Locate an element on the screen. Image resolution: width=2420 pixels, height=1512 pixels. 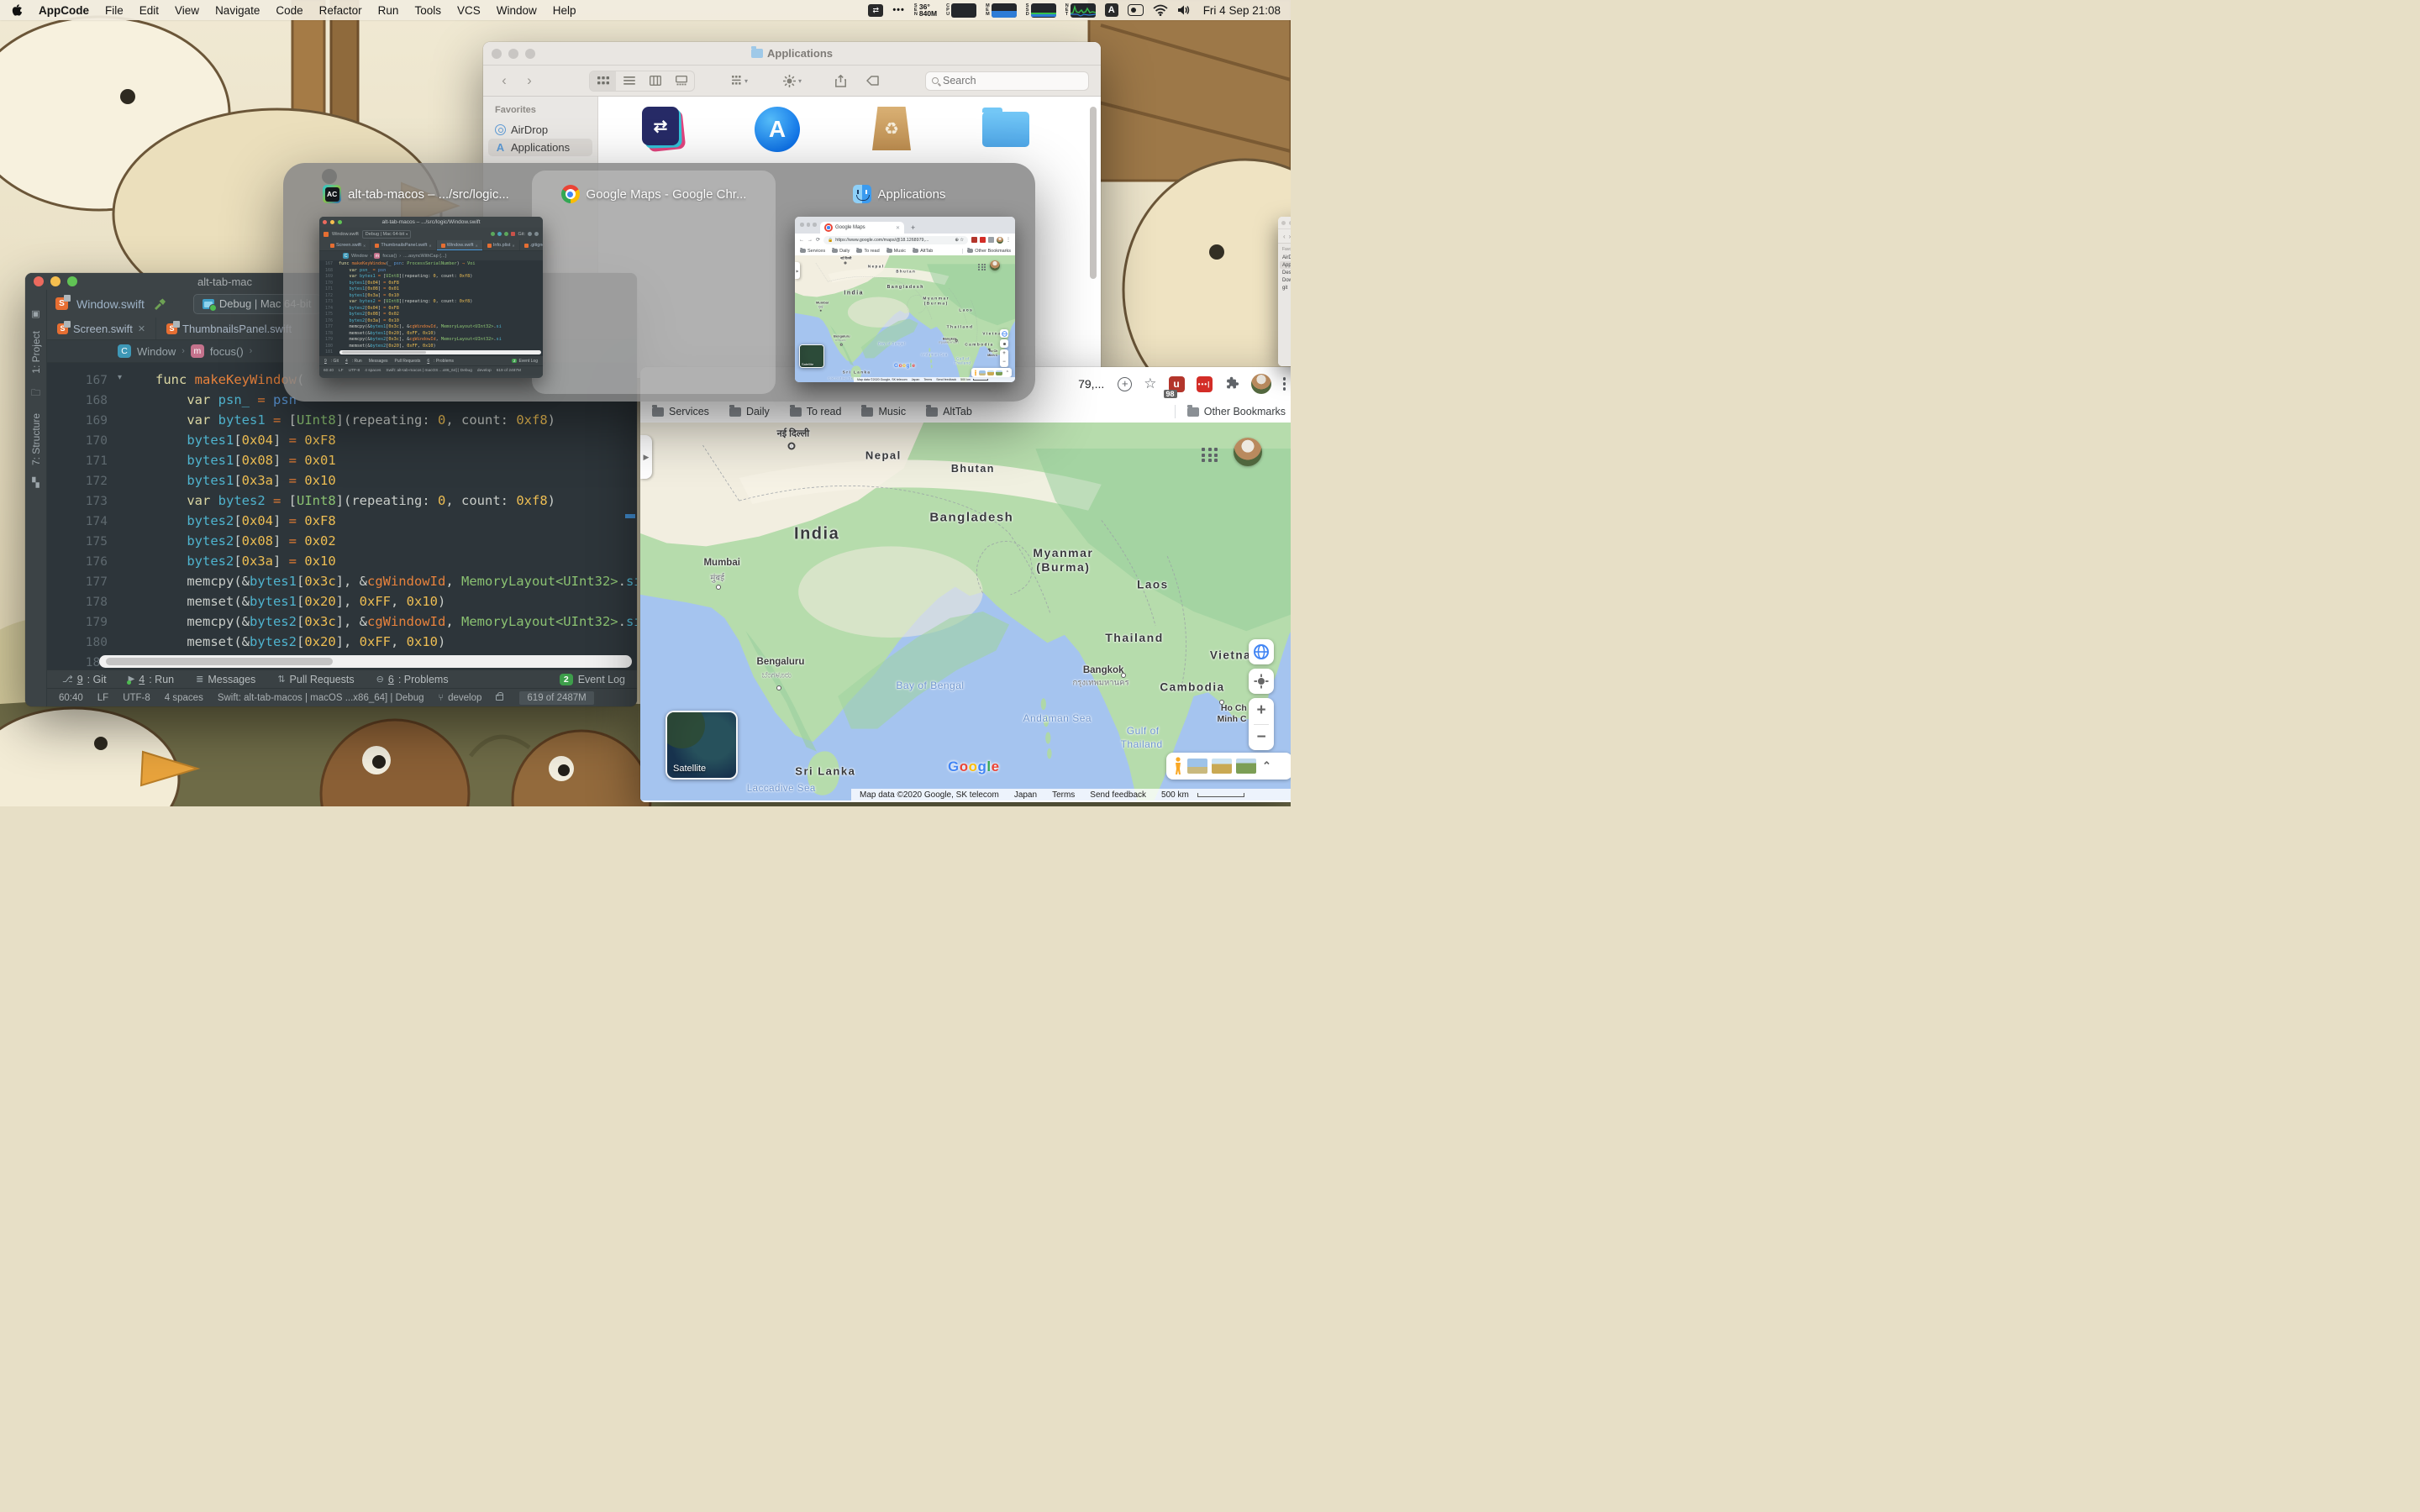
link-japan: Japan is located at coordinates (1025, 795).